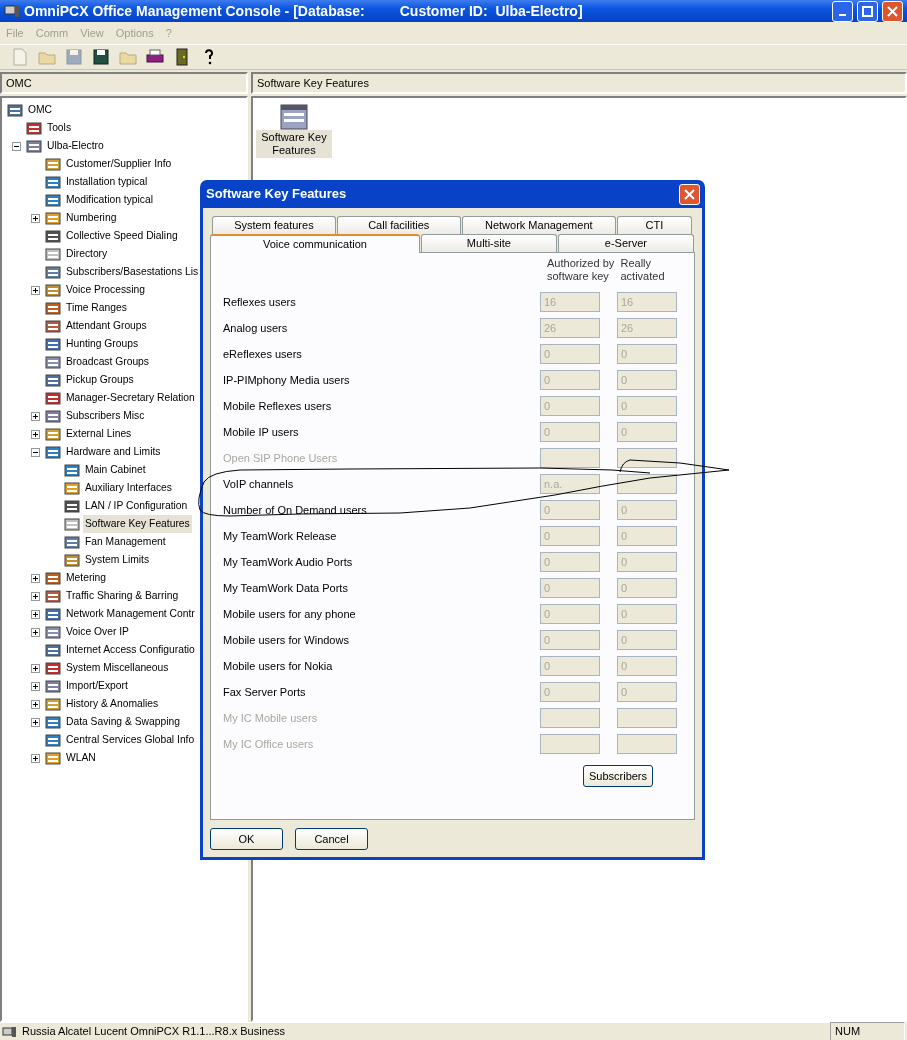 The width and height of the screenshot is (907, 1040). Describe the element at coordinates (130, 398) in the screenshot. I see `tree-item: Manager-Secretary Relation` at that location.